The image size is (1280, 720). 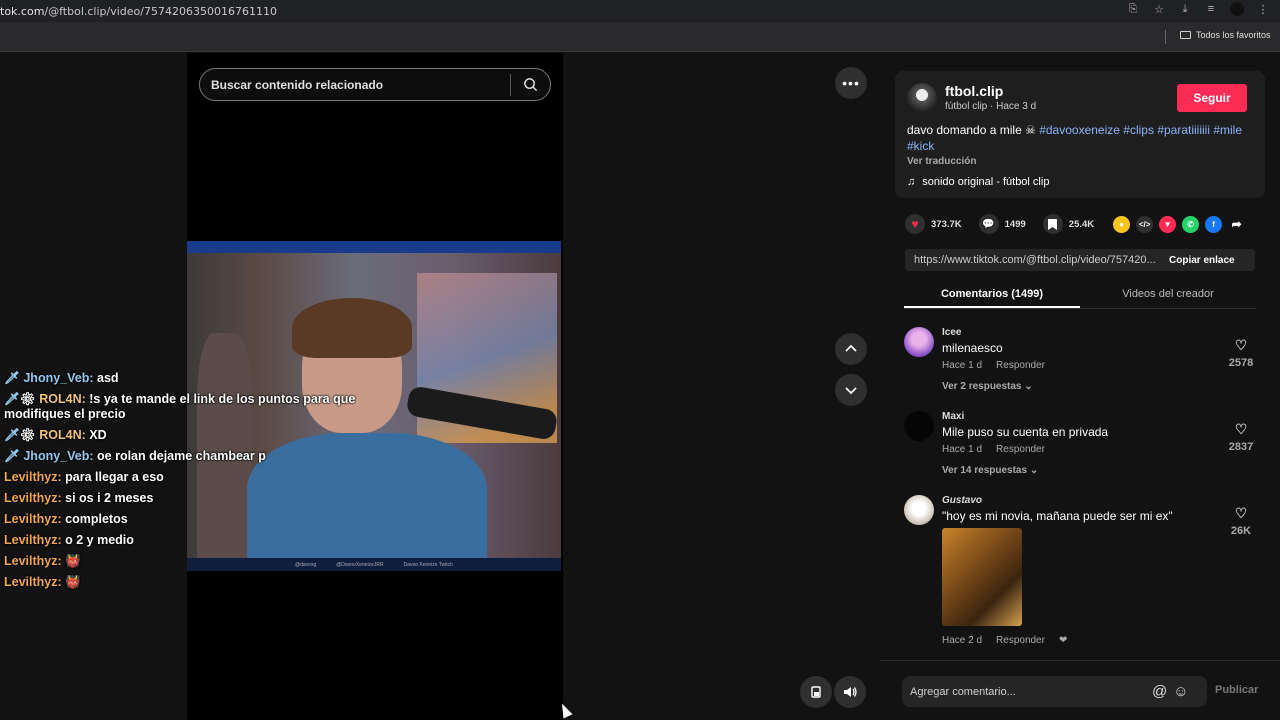 I want to click on tab-comments: Comentarios (1499), so click(x=992, y=293).